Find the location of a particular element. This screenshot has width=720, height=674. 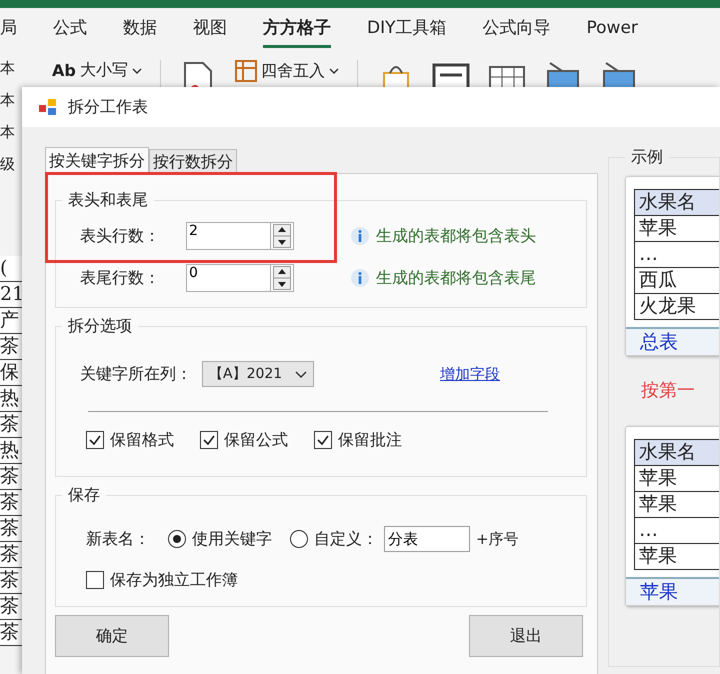

field-label: 关键字所在列： is located at coordinates (136, 374).